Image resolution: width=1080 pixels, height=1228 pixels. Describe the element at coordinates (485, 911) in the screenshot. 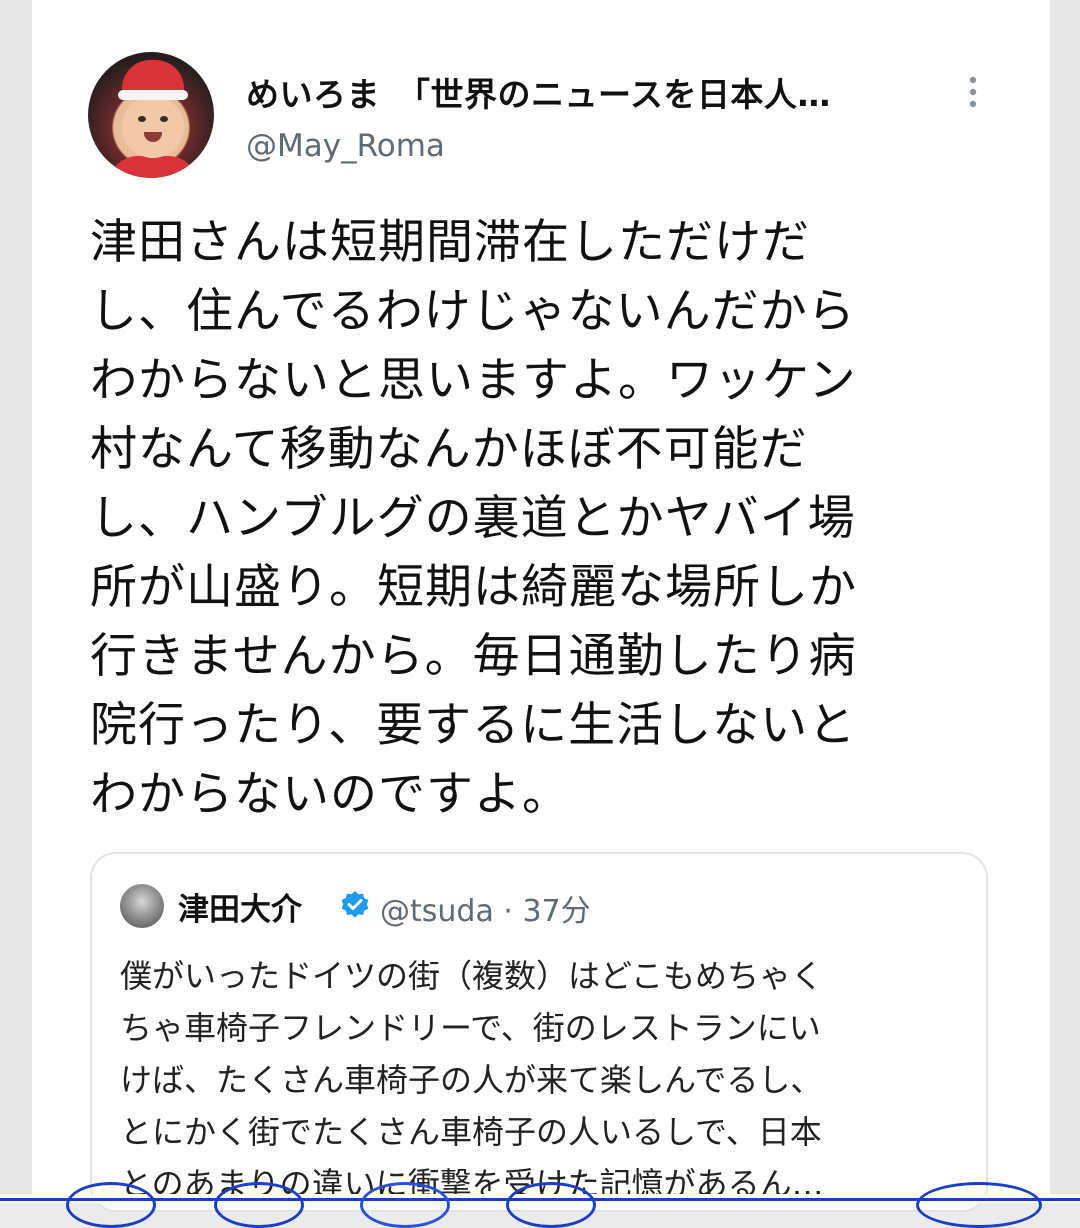

I see `quoted-handle-time: @tsuda · 37分` at that location.